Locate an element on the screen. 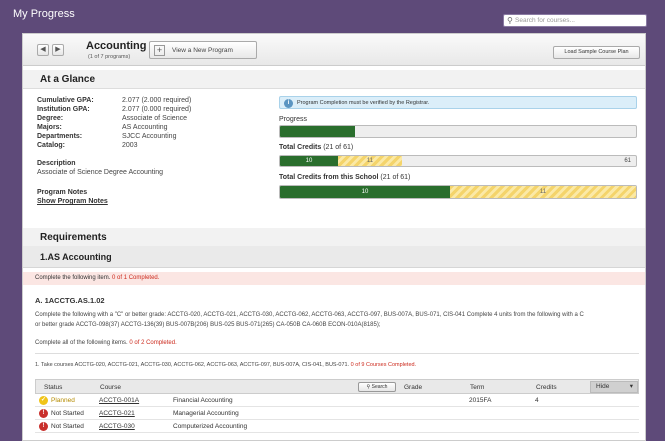 The width and height of the screenshot is (665, 441). school-credits-planned-segment: 11 is located at coordinates (543, 192).